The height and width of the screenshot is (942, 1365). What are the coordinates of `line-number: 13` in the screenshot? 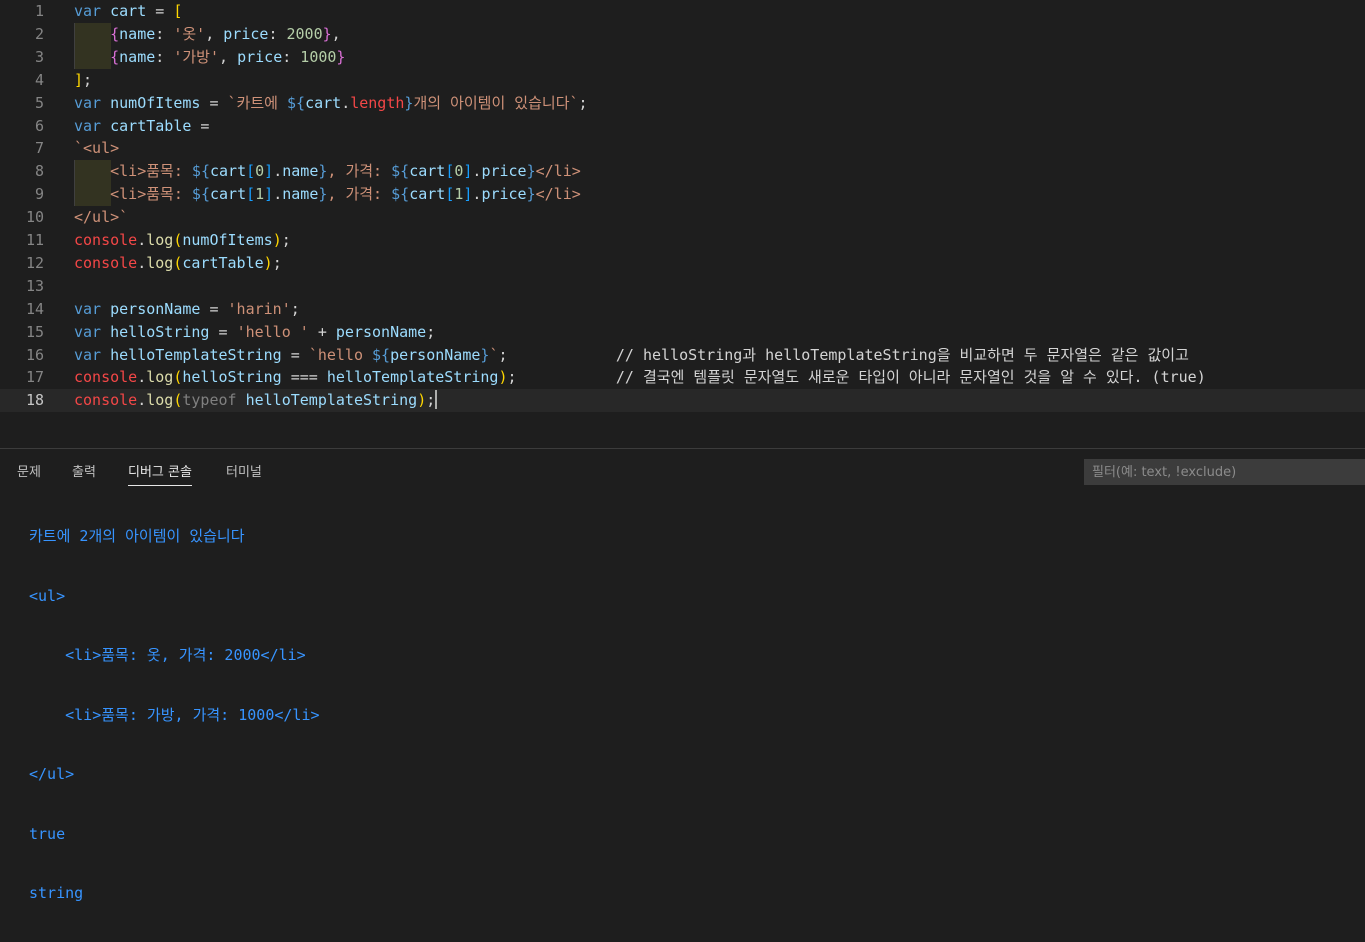 It's located at (34, 285).